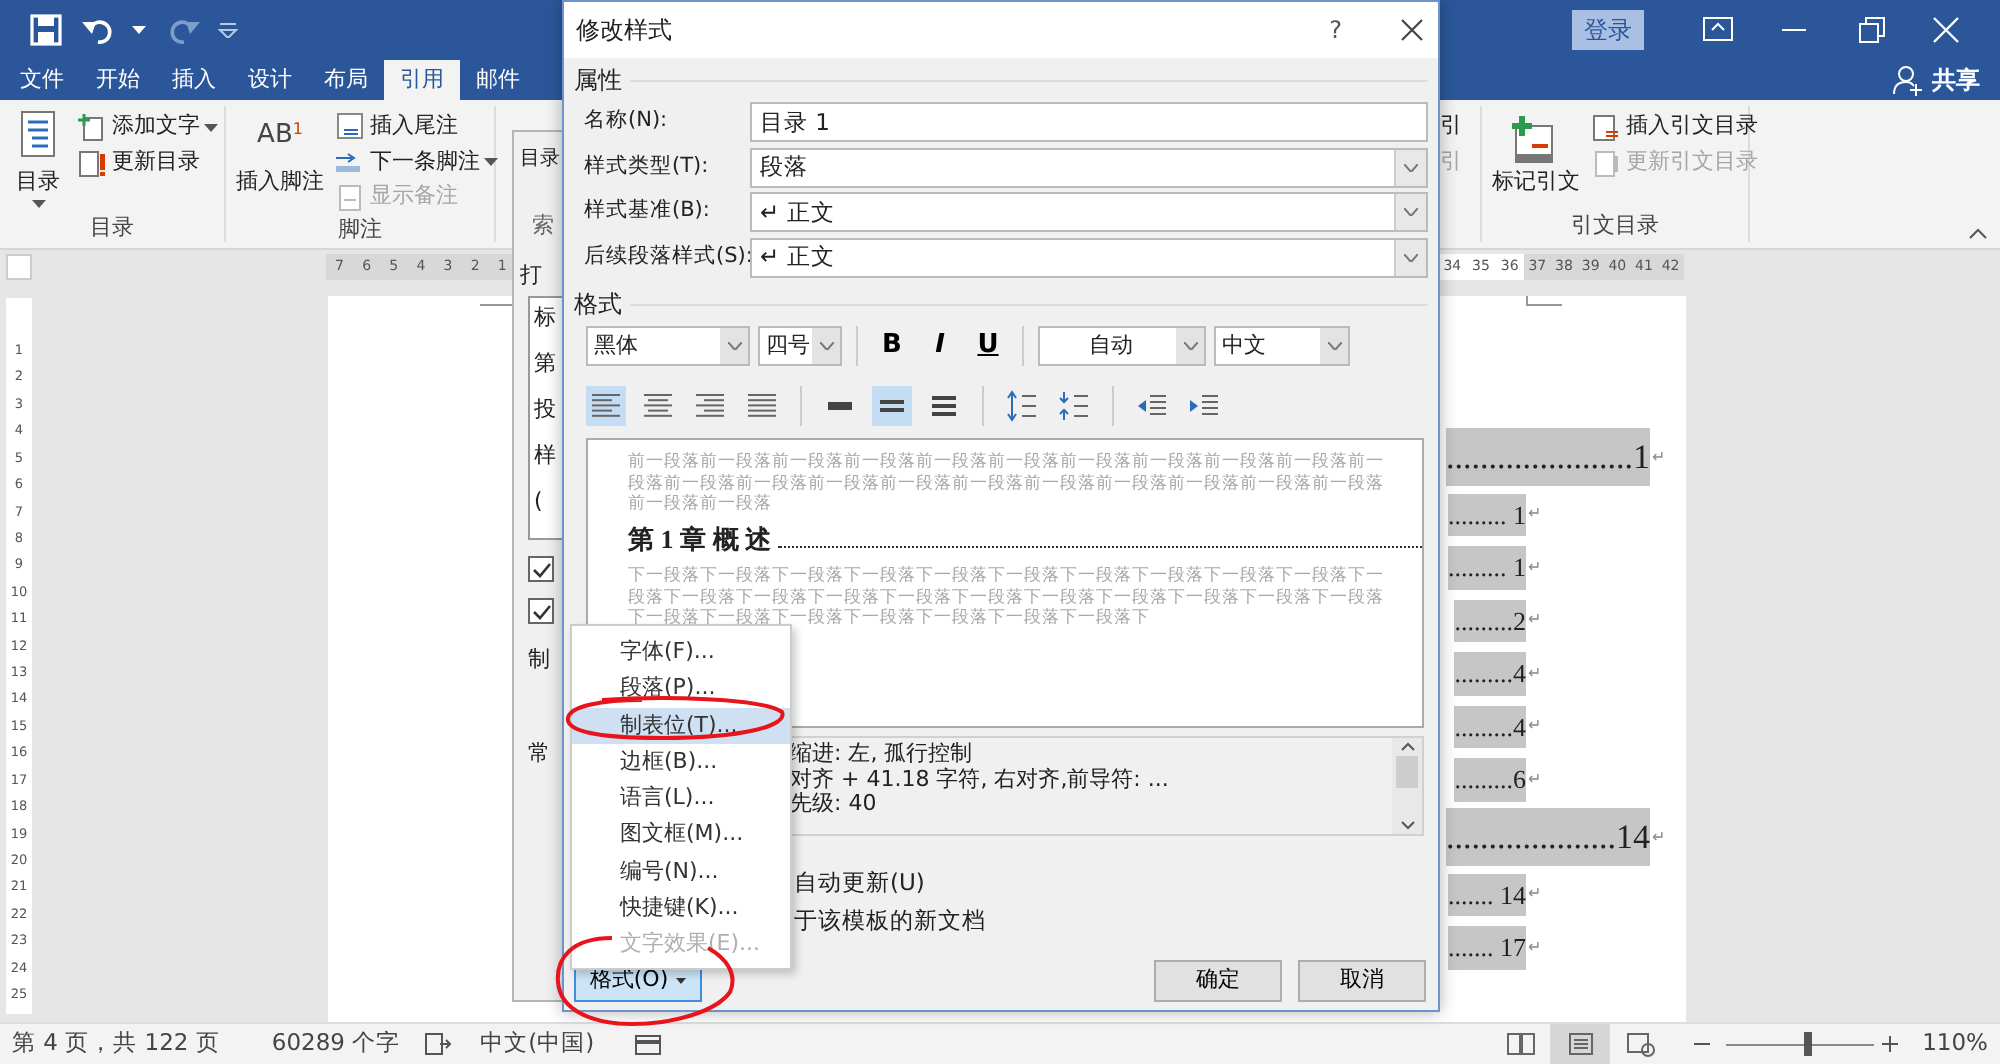 The image size is (2000, 1064). I want to click on toc-entry: .........6, so click(1490, 779).